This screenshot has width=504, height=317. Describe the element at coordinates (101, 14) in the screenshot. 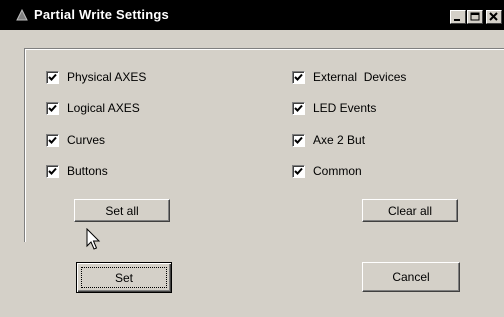

I see `window-title: Partial Write Settings` at that location.